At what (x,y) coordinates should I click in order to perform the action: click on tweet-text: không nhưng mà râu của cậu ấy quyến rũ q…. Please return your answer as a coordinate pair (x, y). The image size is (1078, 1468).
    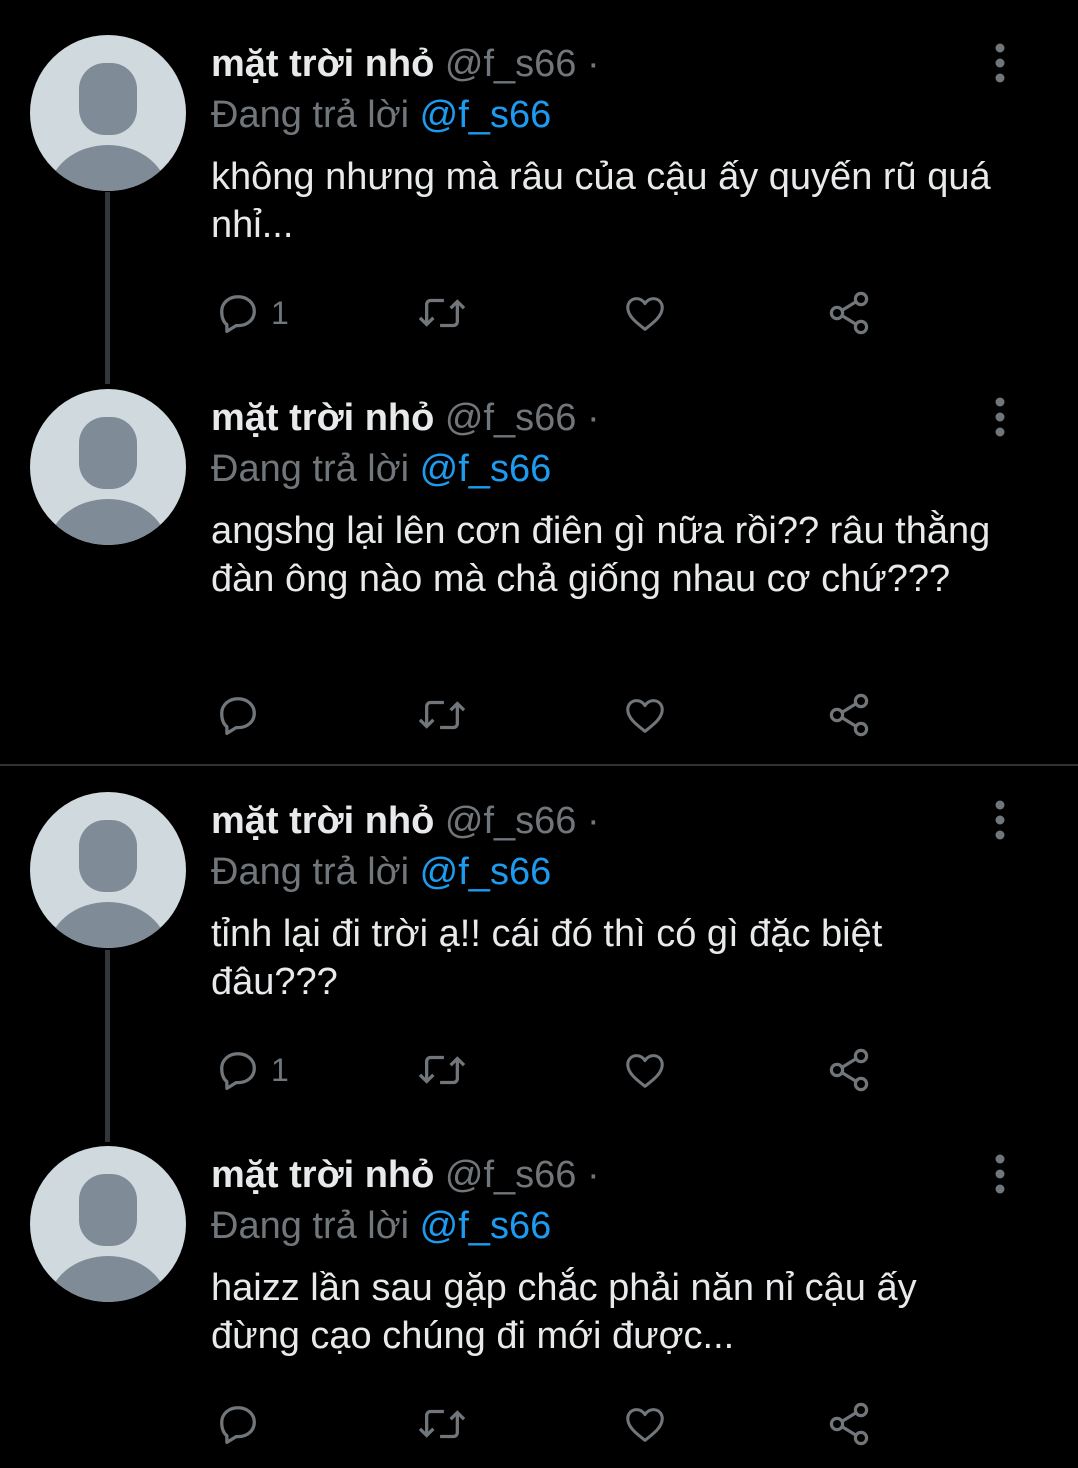
    Looking at the image, I should click on (601, 201).